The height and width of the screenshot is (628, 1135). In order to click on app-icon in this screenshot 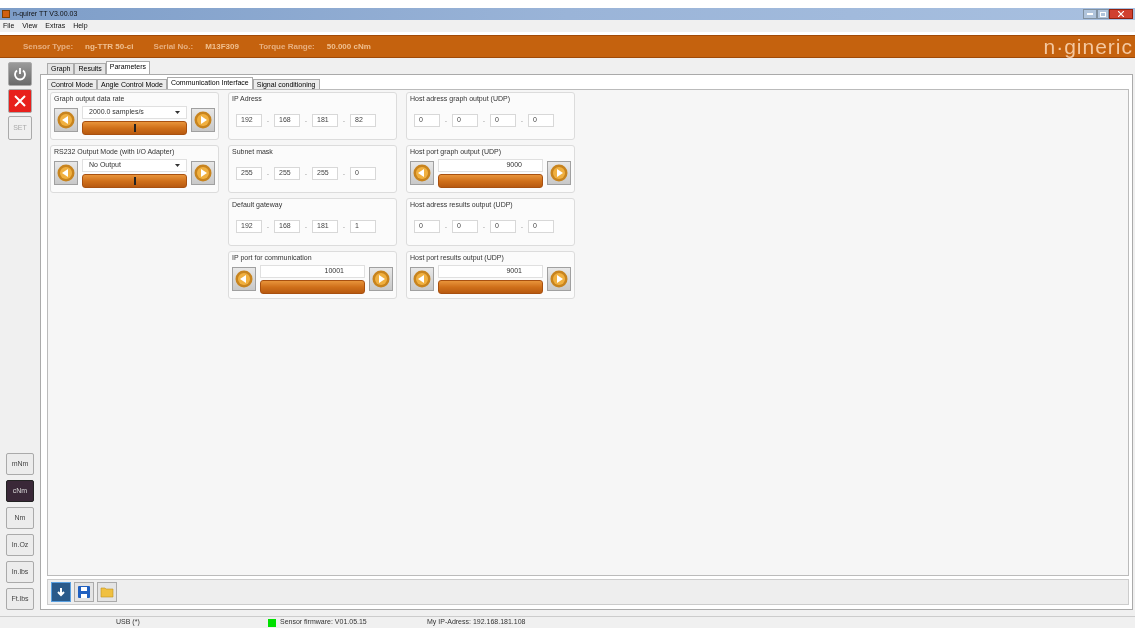, I will do `click(6, 14)`.